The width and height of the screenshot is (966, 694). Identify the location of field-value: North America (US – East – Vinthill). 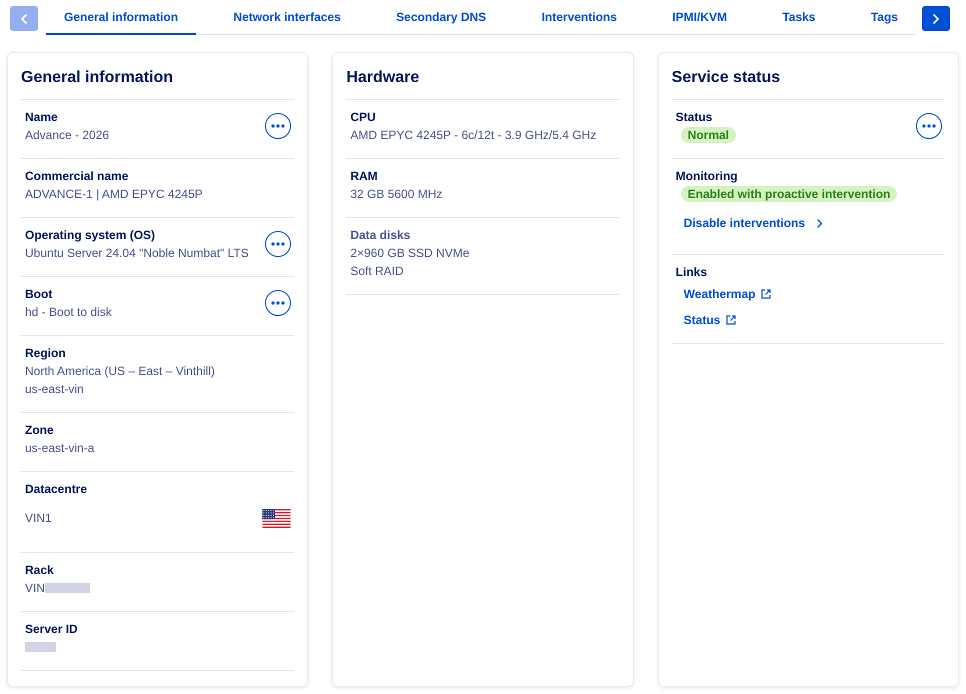
(120, 371).